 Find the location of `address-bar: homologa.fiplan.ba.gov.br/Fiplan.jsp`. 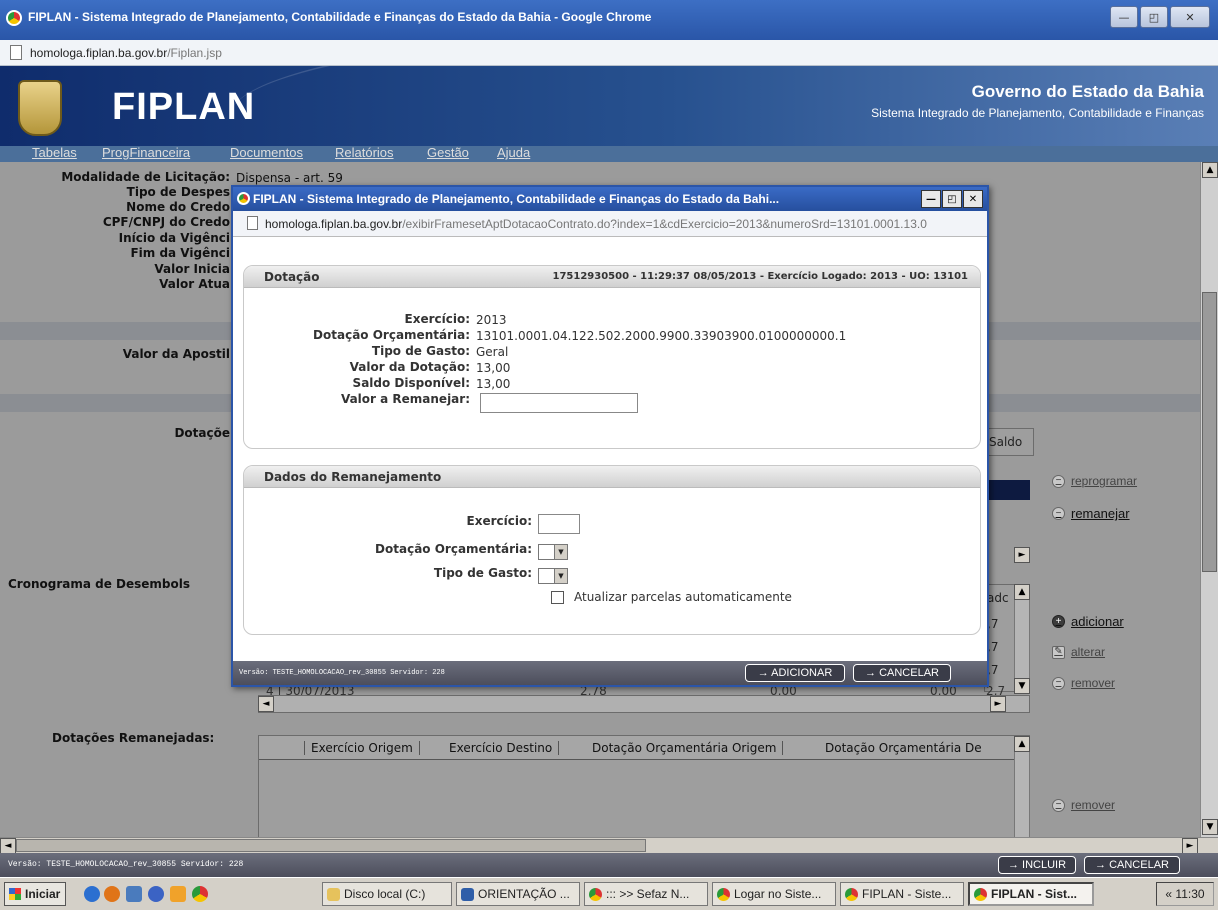

address-bar: homologa.fiplan.ba.gov.br/Fiplan.jsp is located at coordinates (609, 53).